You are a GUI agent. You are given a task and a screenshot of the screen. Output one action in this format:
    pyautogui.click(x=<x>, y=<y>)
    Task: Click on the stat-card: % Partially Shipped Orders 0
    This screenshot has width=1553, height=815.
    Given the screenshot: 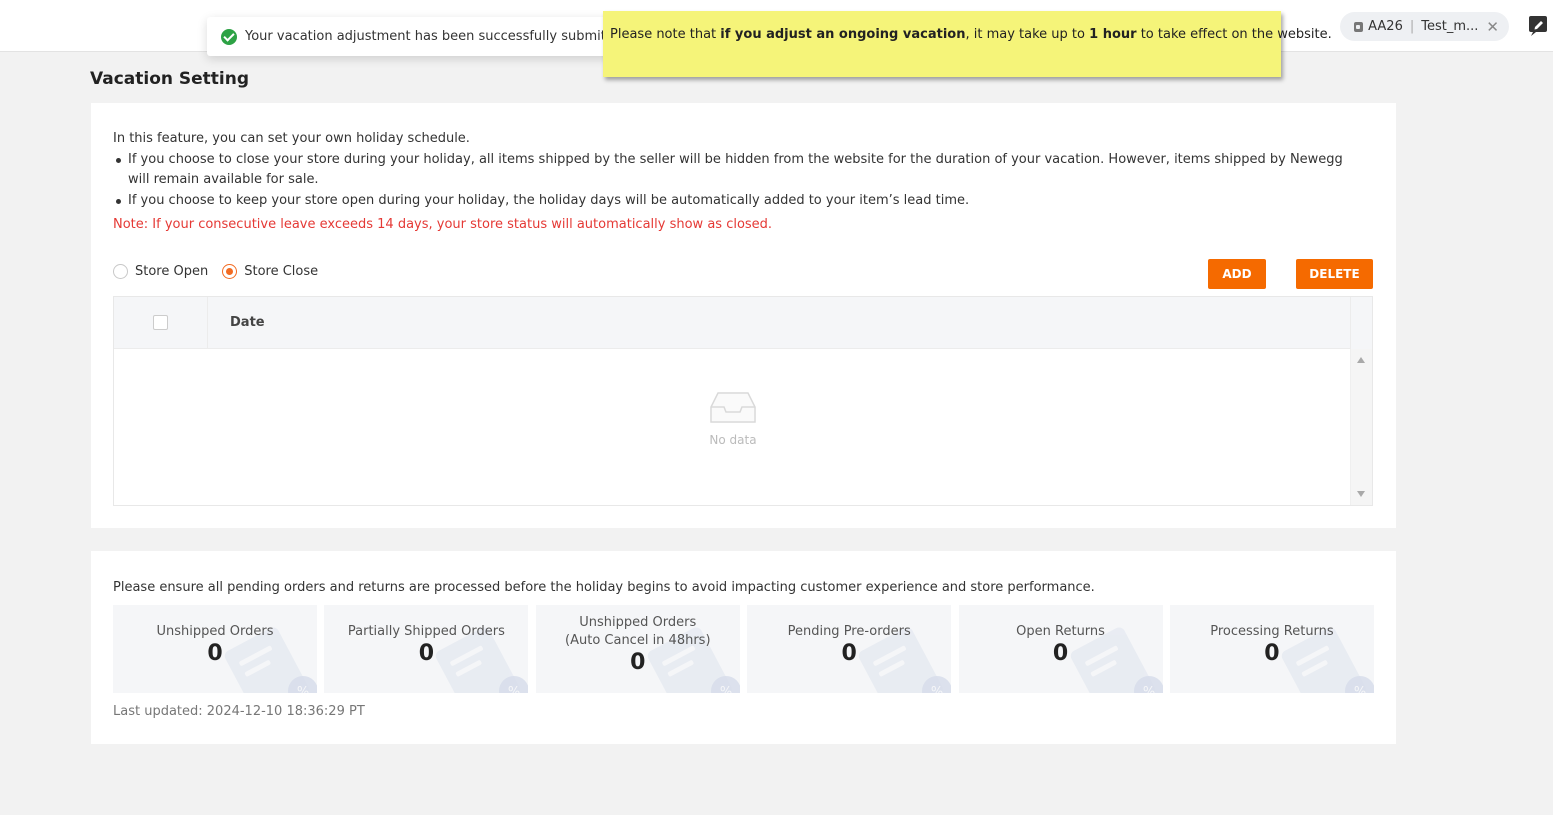 What is the action you would take?
    pyautogui.click(x=426, y=649)
    